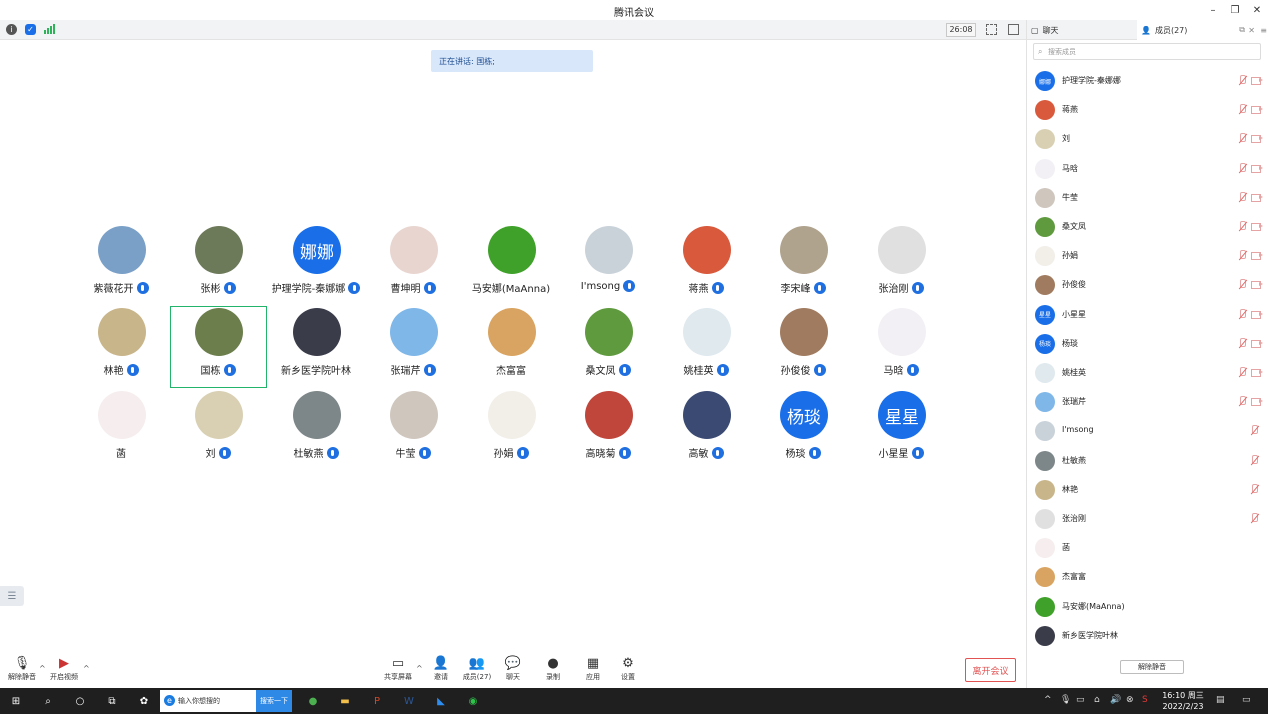  What do you see at coordinates (316, 431) in the screenshot?
I see `participant-tile: 杜敏燕` at bounding box center [316, 431].